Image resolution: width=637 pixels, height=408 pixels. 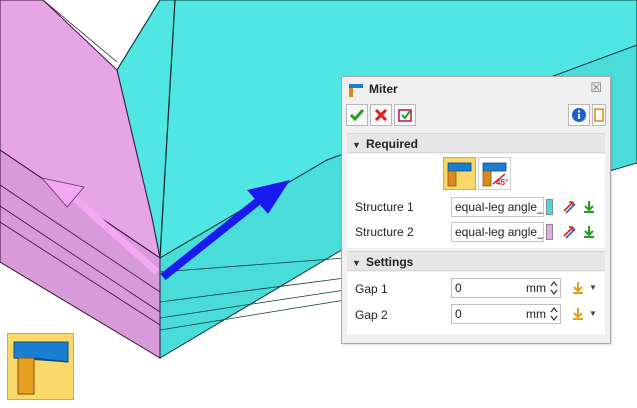 I want to click on required-section-header: ▼ Required, so click(x=476, y=143).